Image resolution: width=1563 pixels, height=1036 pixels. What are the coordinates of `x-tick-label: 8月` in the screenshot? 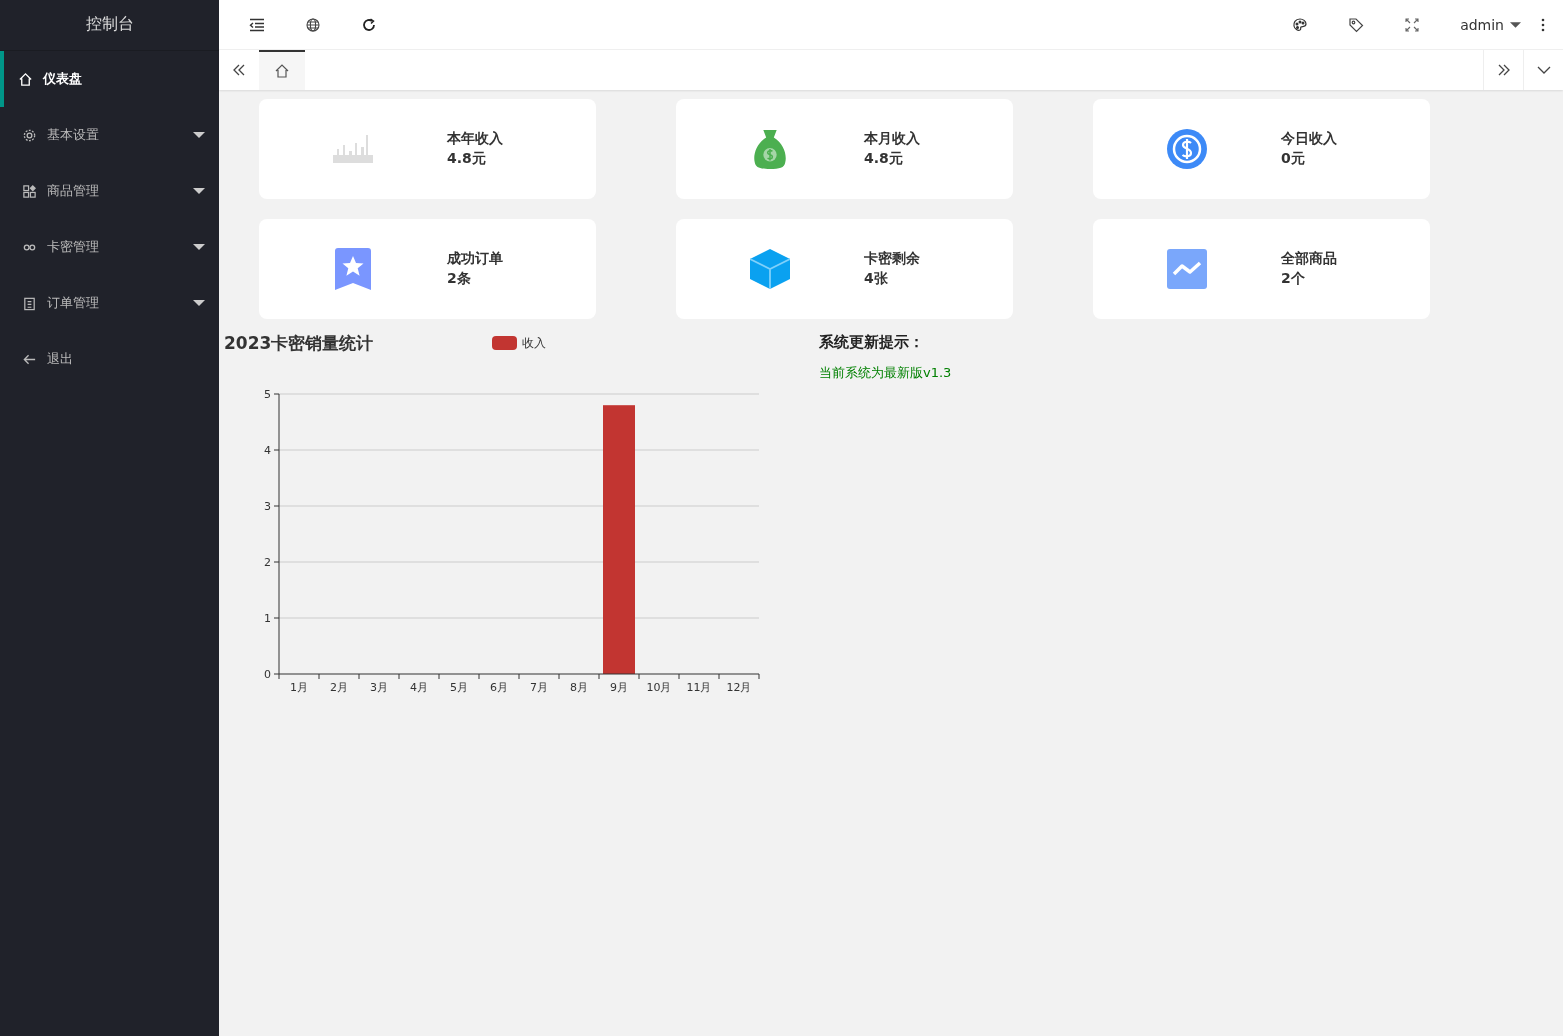 It's located at (579, 687).